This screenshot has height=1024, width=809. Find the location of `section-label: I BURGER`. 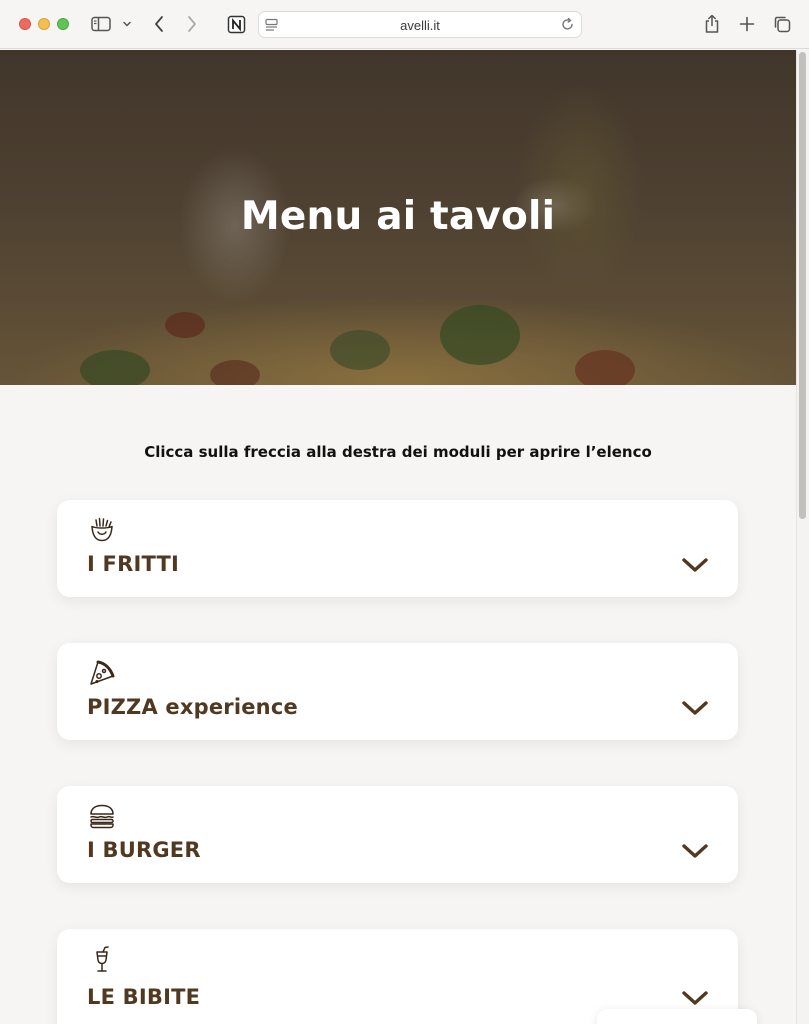

section-label: I BURGER is located at coordinates (144, 850).